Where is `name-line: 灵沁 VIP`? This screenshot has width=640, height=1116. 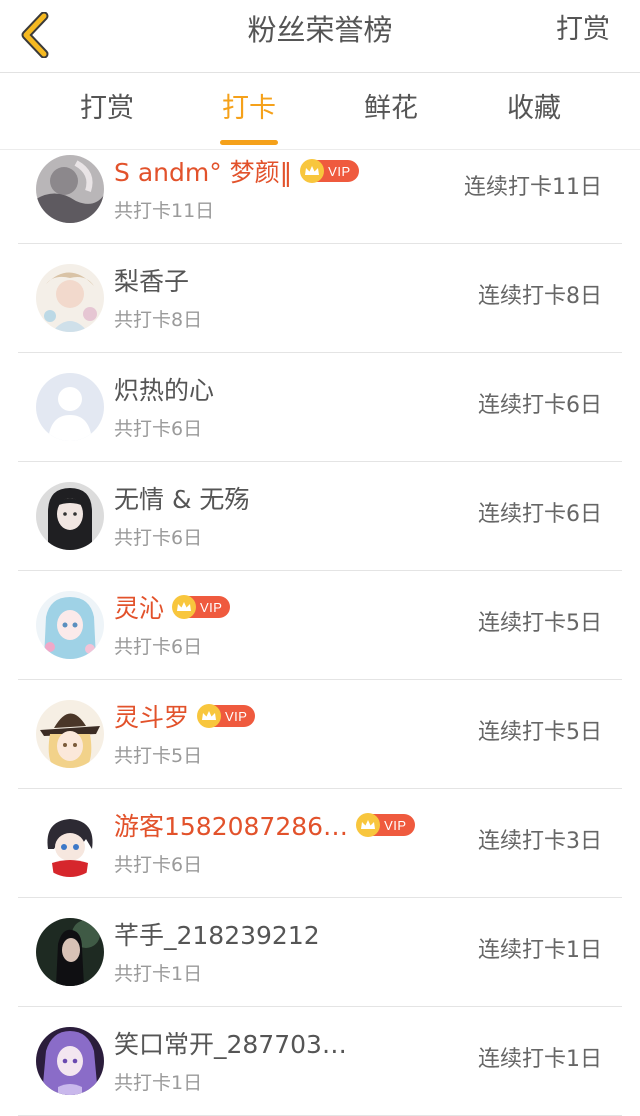 name-line: 灵沁 VIP is located at coordinates (172, 607).